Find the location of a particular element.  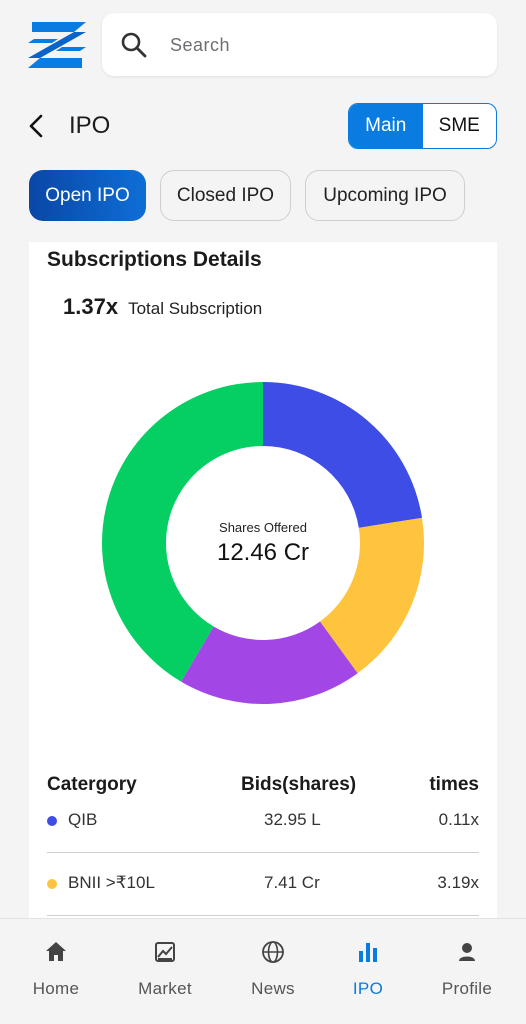

segment-main-button: Main is located at coordinates (386, 126).